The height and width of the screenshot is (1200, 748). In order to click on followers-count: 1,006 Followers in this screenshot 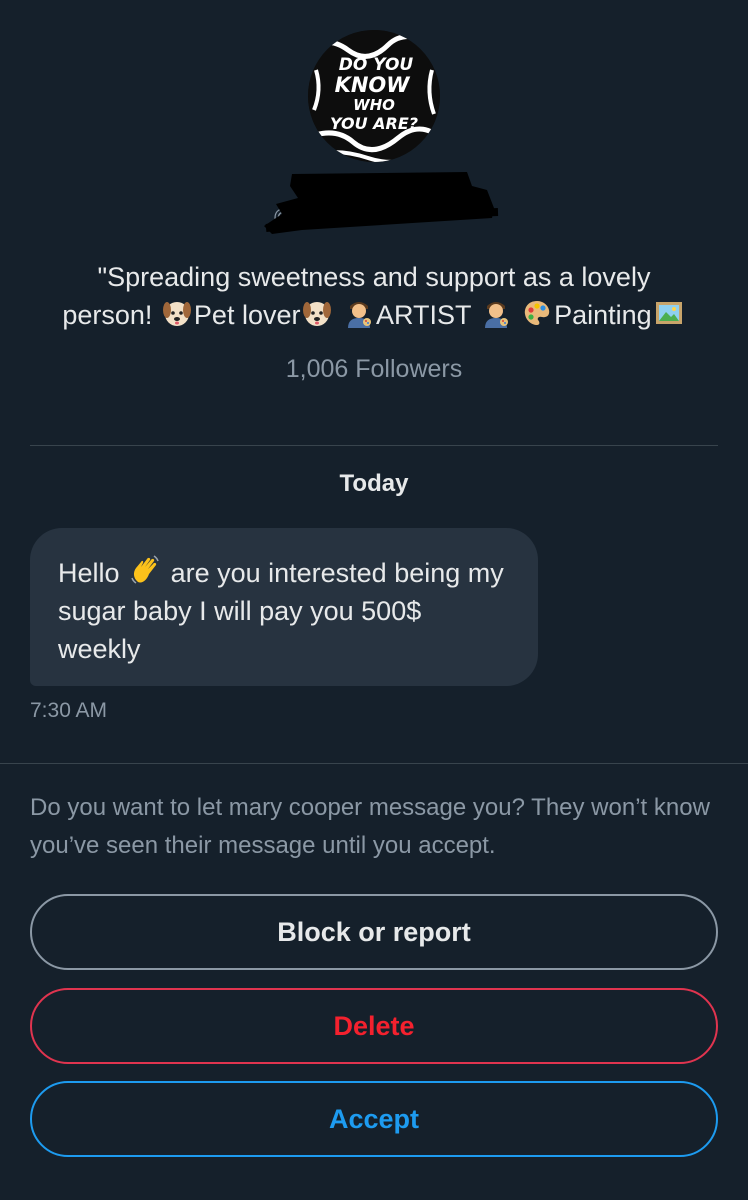, I will do `click(374, 369)`.